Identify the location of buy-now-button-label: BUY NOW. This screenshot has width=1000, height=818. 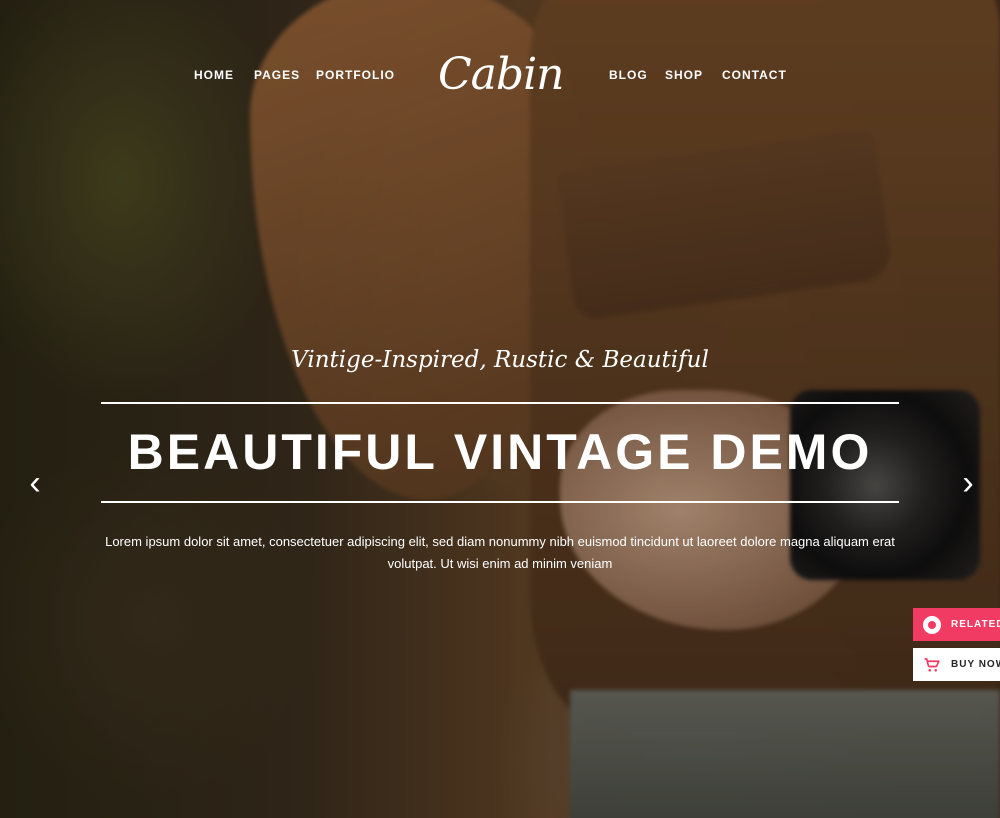
(975, 664).